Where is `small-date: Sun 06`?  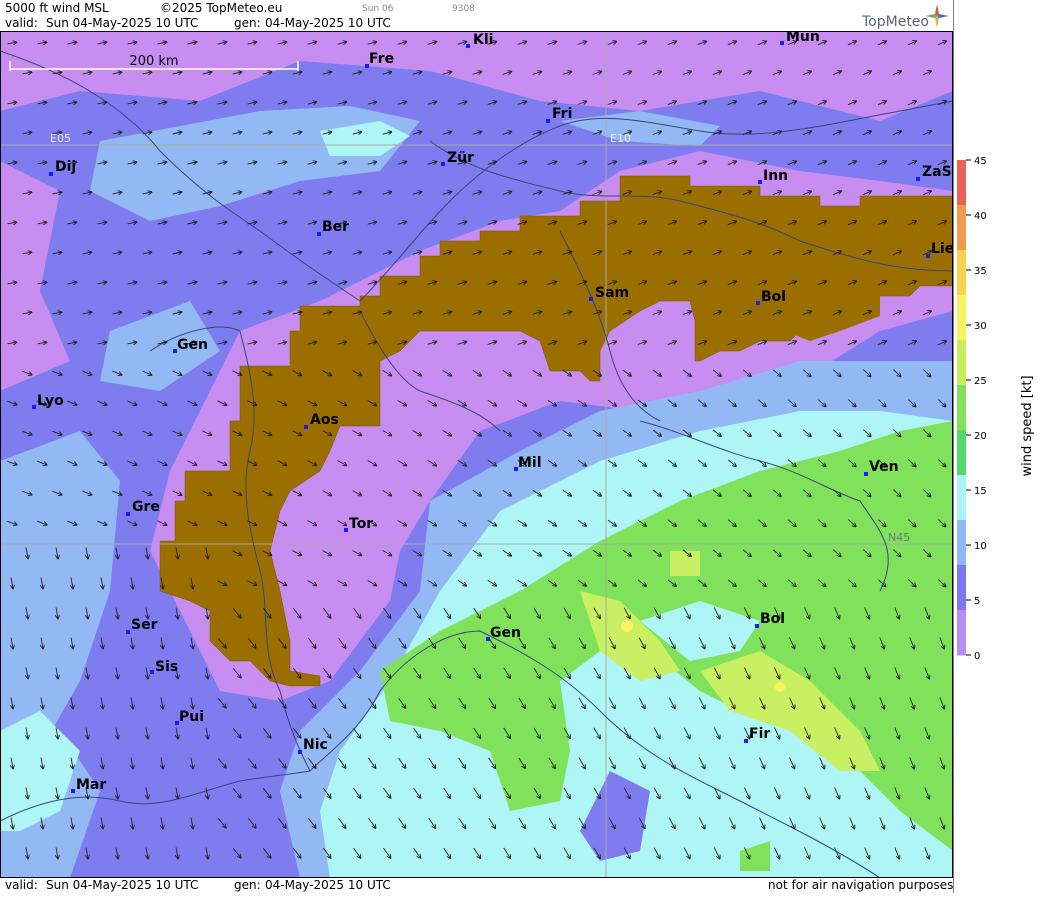 small-date: Sun 06 is located at coordinates (378, 9).